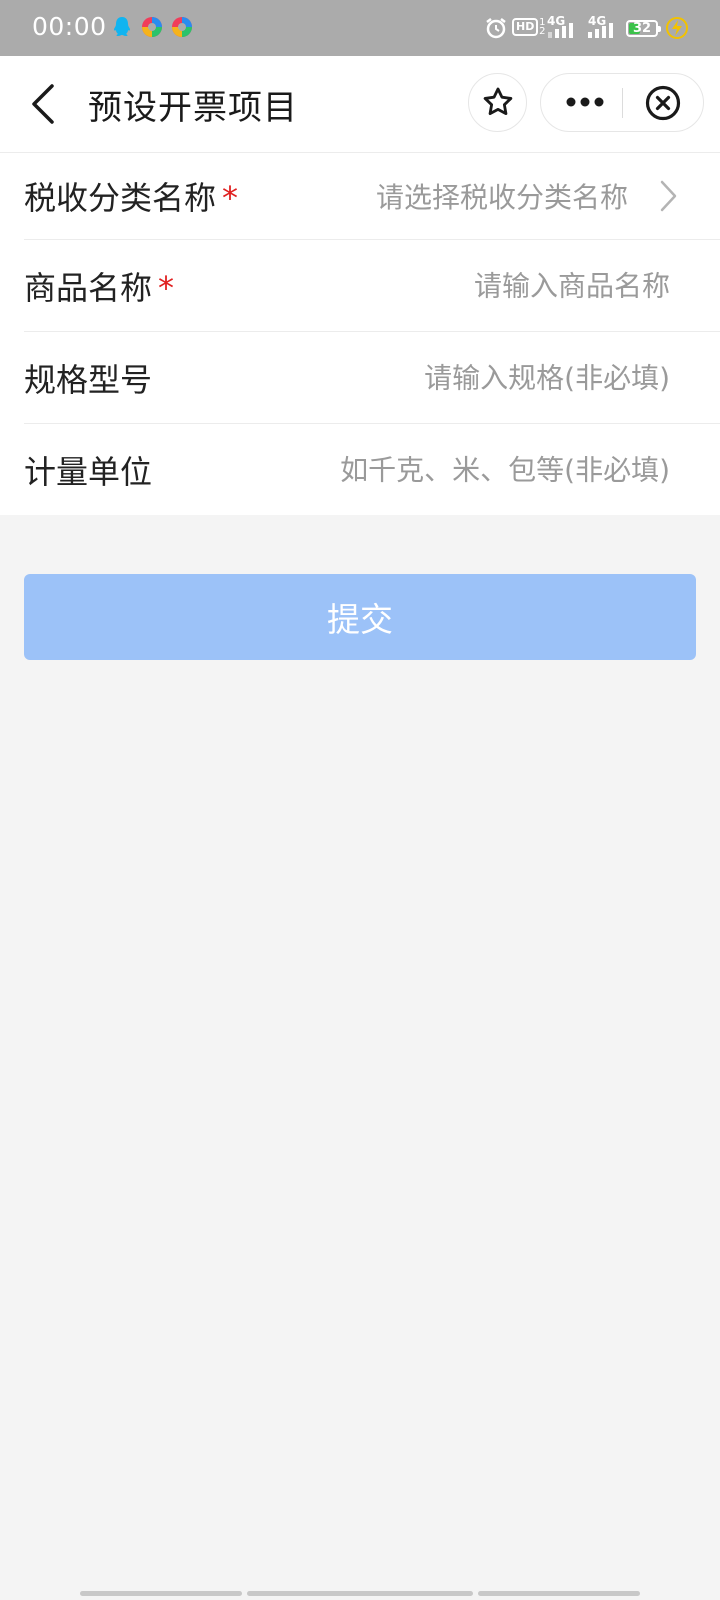  Describe the element at coordinates (496, 28) in the screenshot. I see `alarm-icon` at that location.